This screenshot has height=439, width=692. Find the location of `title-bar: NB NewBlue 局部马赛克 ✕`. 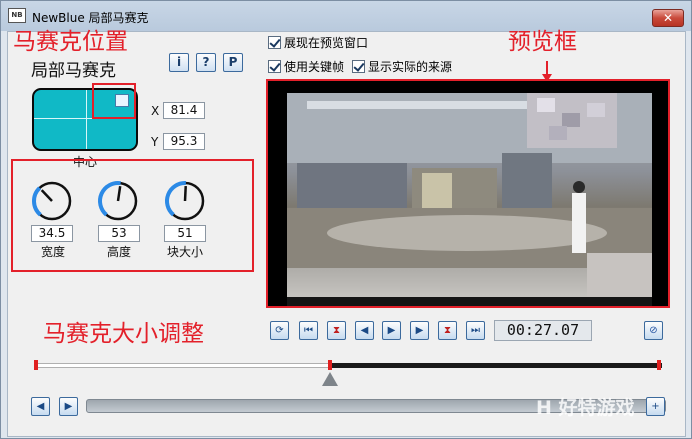

title-bar: NB NewBlue 局部马赛克 ✕ is located at coordinates (346, 16).